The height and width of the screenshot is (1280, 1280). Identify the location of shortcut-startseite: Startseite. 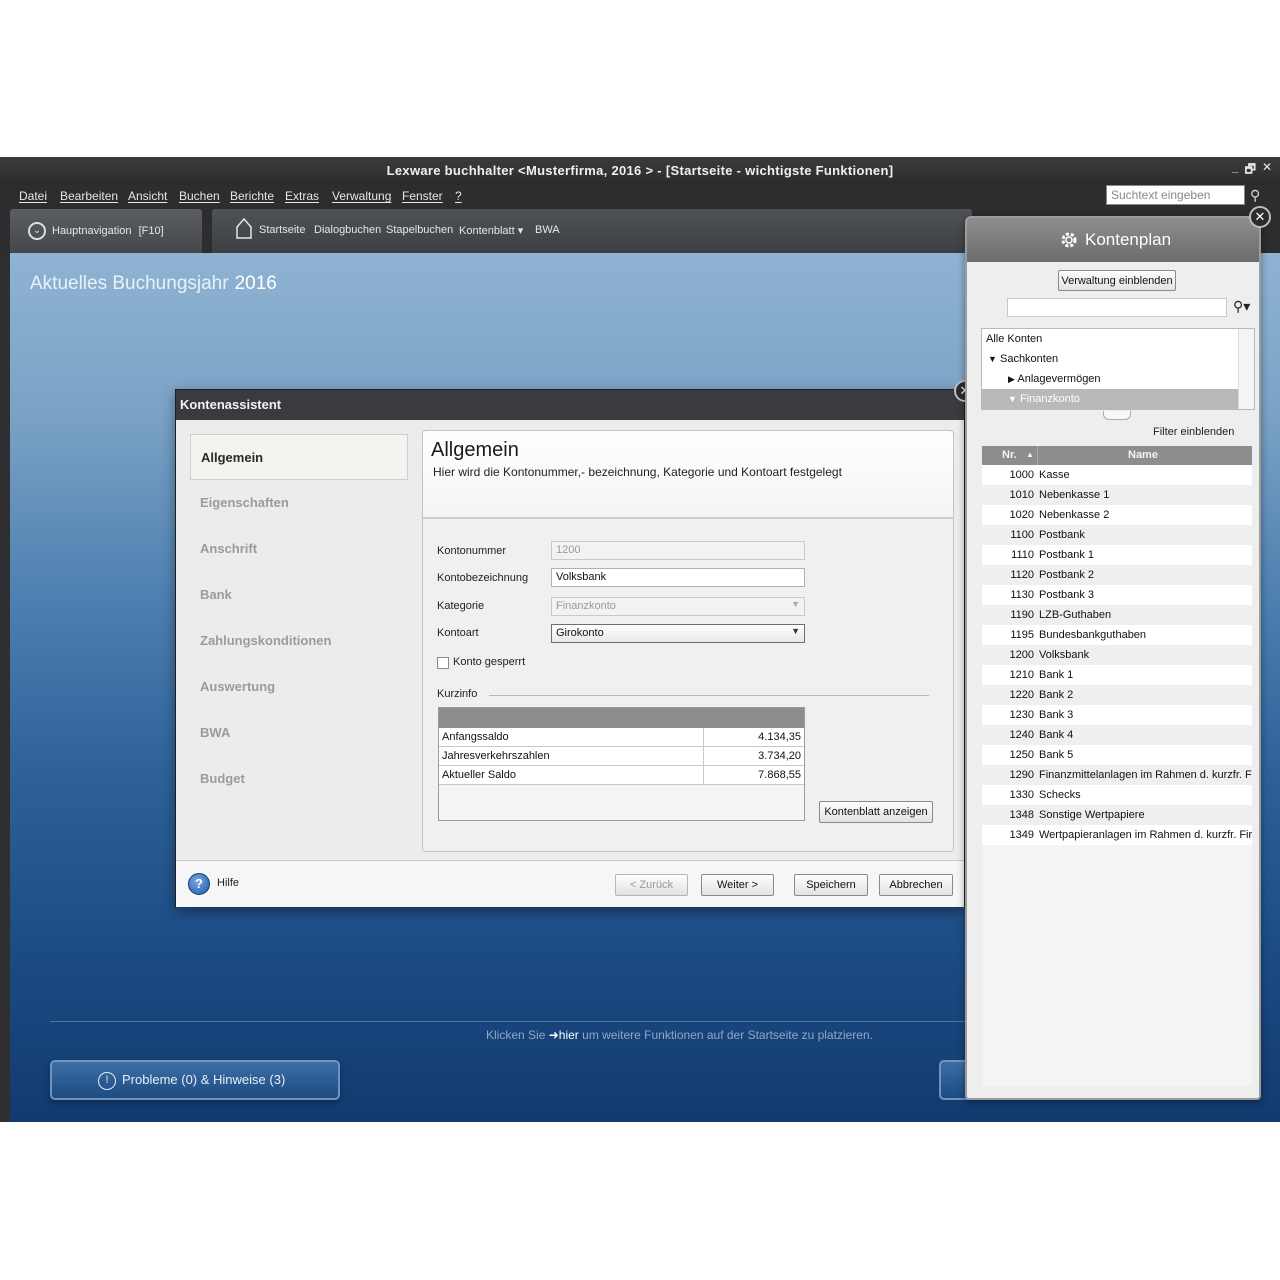
(282, 230).